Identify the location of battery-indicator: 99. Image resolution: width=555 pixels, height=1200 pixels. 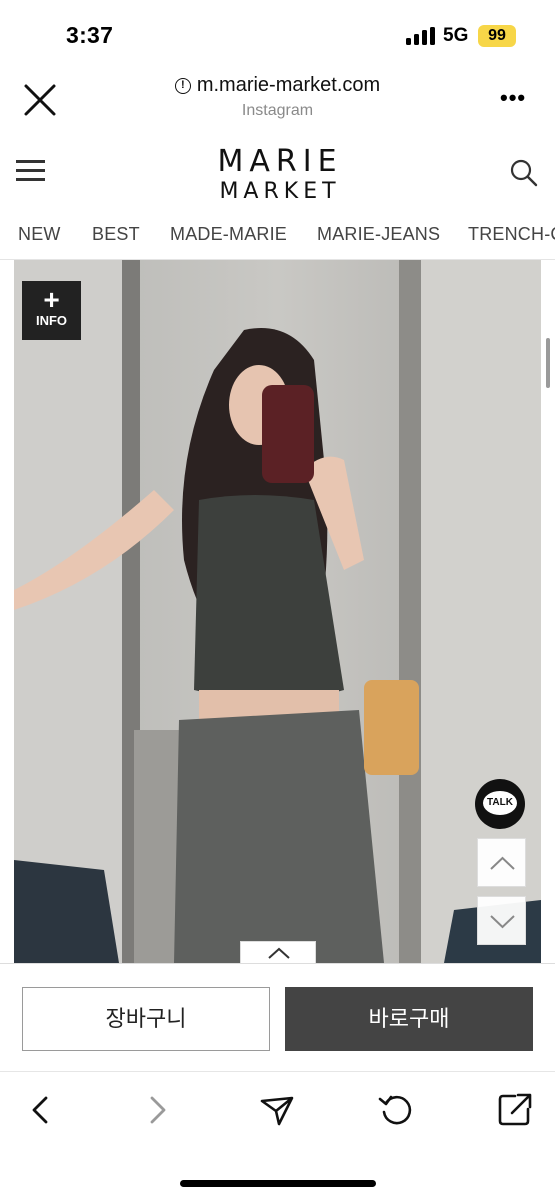
(497, 36).